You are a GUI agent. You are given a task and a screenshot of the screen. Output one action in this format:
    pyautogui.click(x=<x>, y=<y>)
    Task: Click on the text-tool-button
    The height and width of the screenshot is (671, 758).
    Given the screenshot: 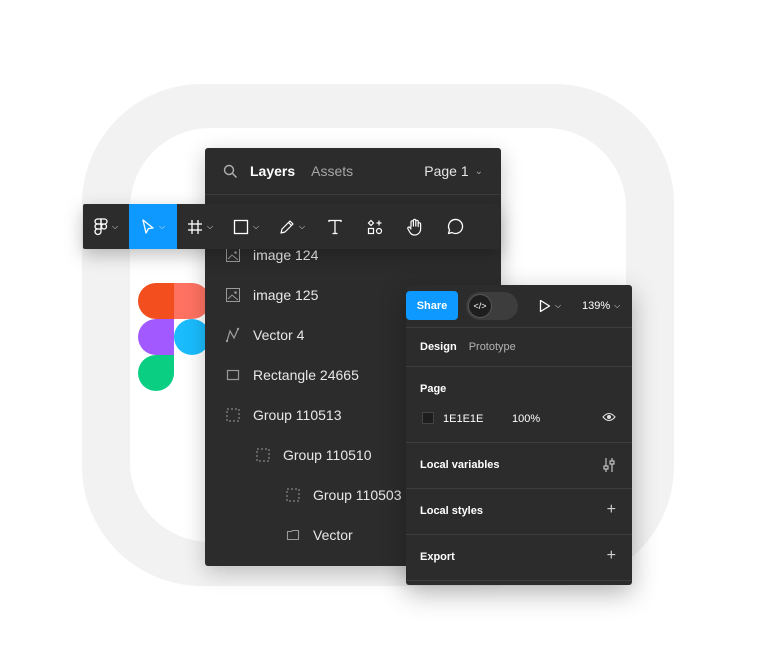 What is the action you would take?
    pyautogui.click(x=335, y=226)
    